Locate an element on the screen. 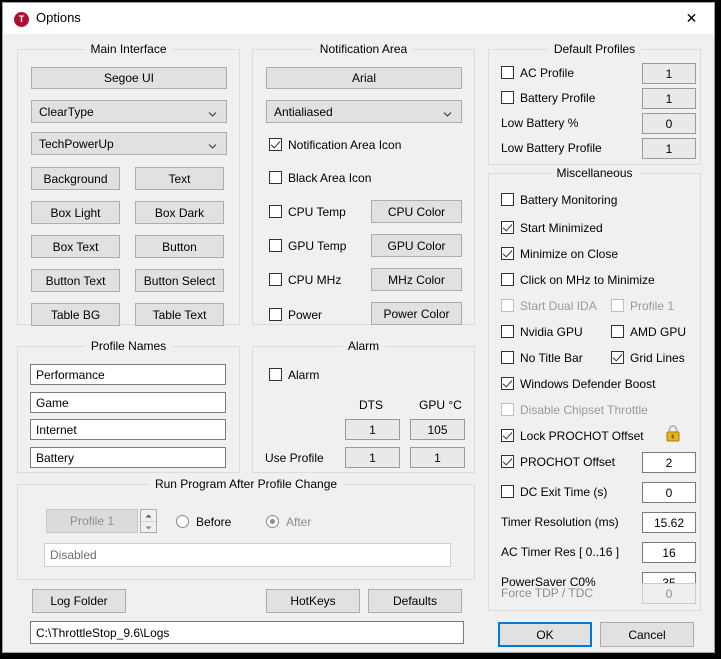  low-battery-percent-value: 0 is located at coordinates (669, 123).